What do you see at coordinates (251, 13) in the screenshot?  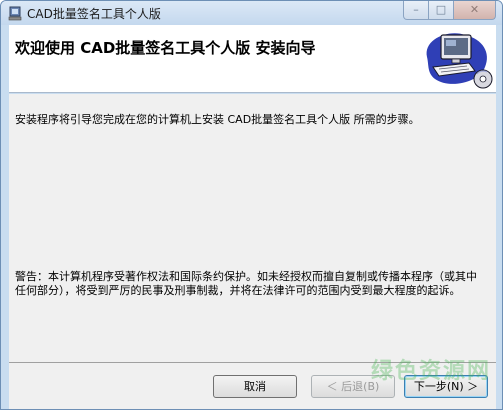 I see `title-bar: CAD批量签名工具个人版 – □ ✕` at bounding box center [251, 13].